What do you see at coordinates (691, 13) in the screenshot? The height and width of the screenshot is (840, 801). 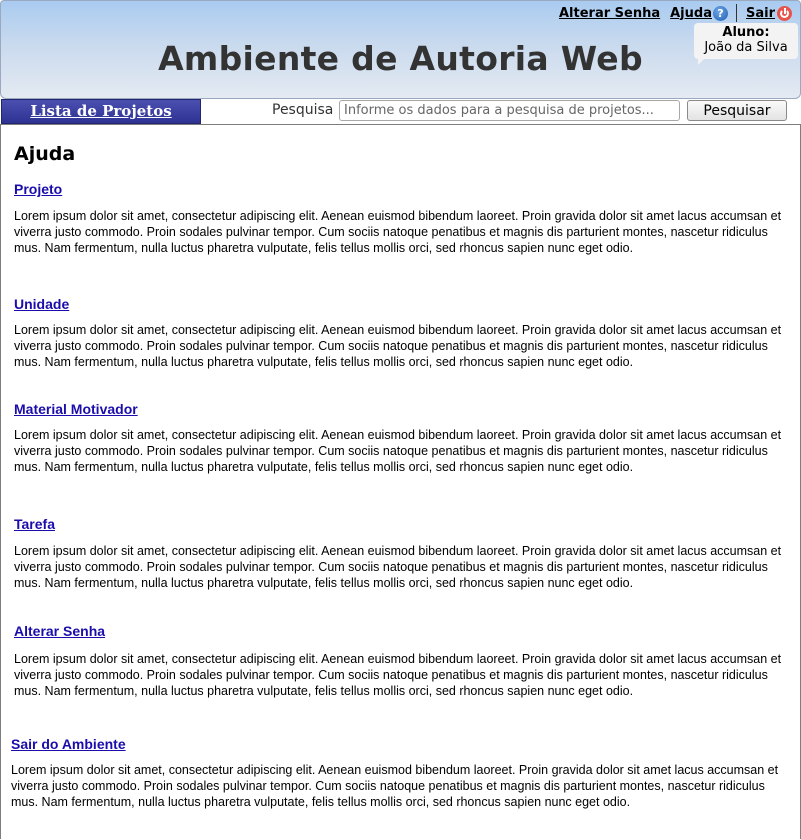 I see `help-link: Ajuda` at bounding box center [691, 13].